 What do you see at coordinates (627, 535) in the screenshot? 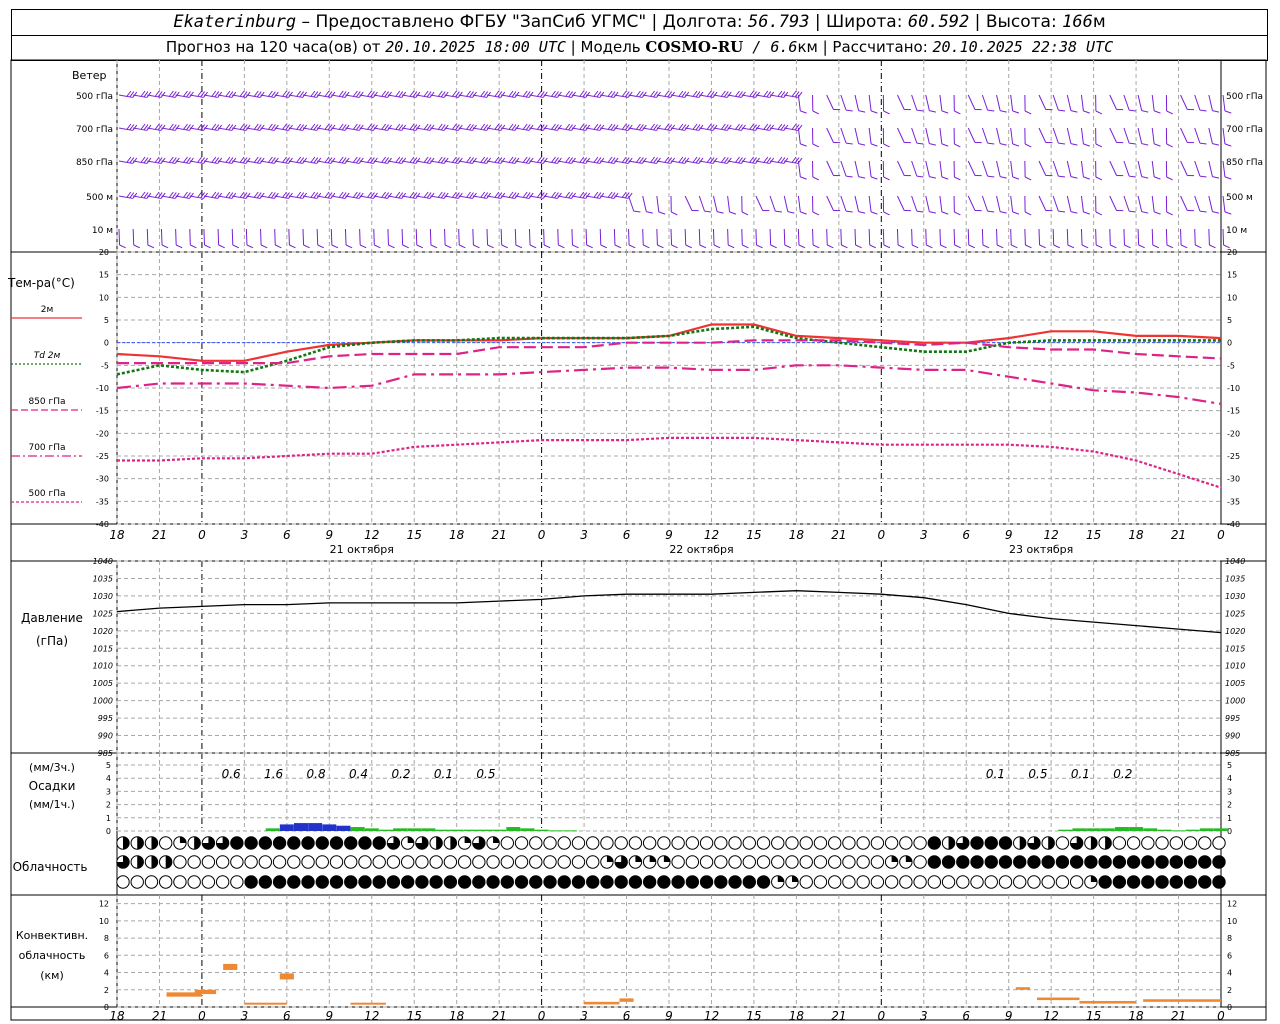
I see `hour-label: 6` at bounding box center [627, 535].